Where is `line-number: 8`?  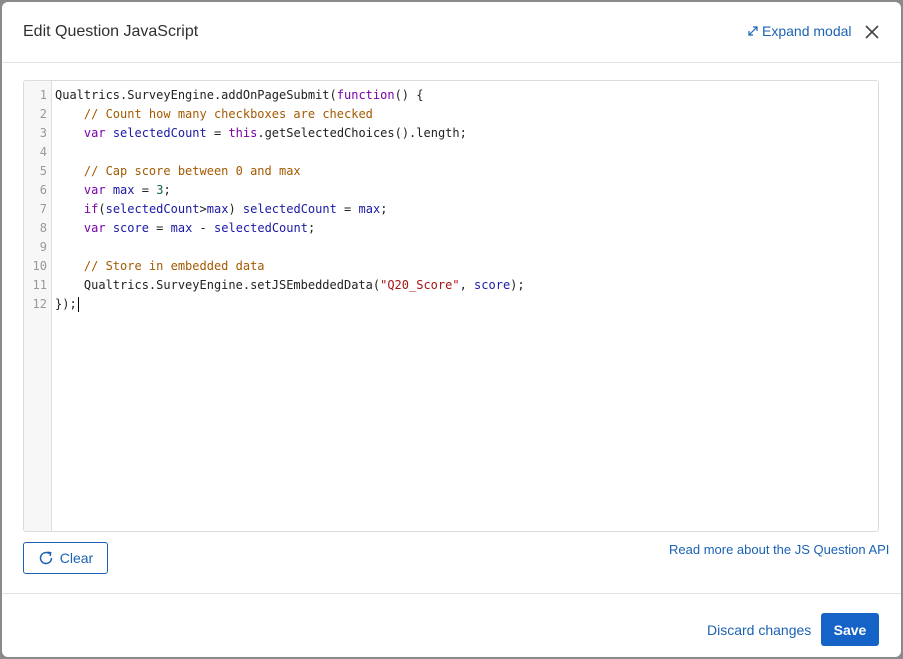 line-number: 8 is located at coordinates (43, 228).